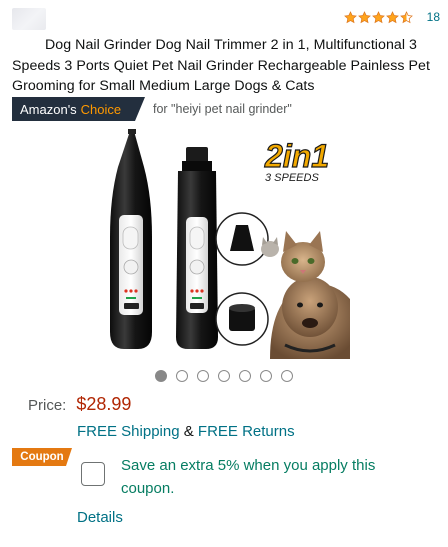 The image size is (448, 547). Describe the element at coordinates (48, 109) in the screenshot. I see `badge-prefix: Amazon's` at that location.